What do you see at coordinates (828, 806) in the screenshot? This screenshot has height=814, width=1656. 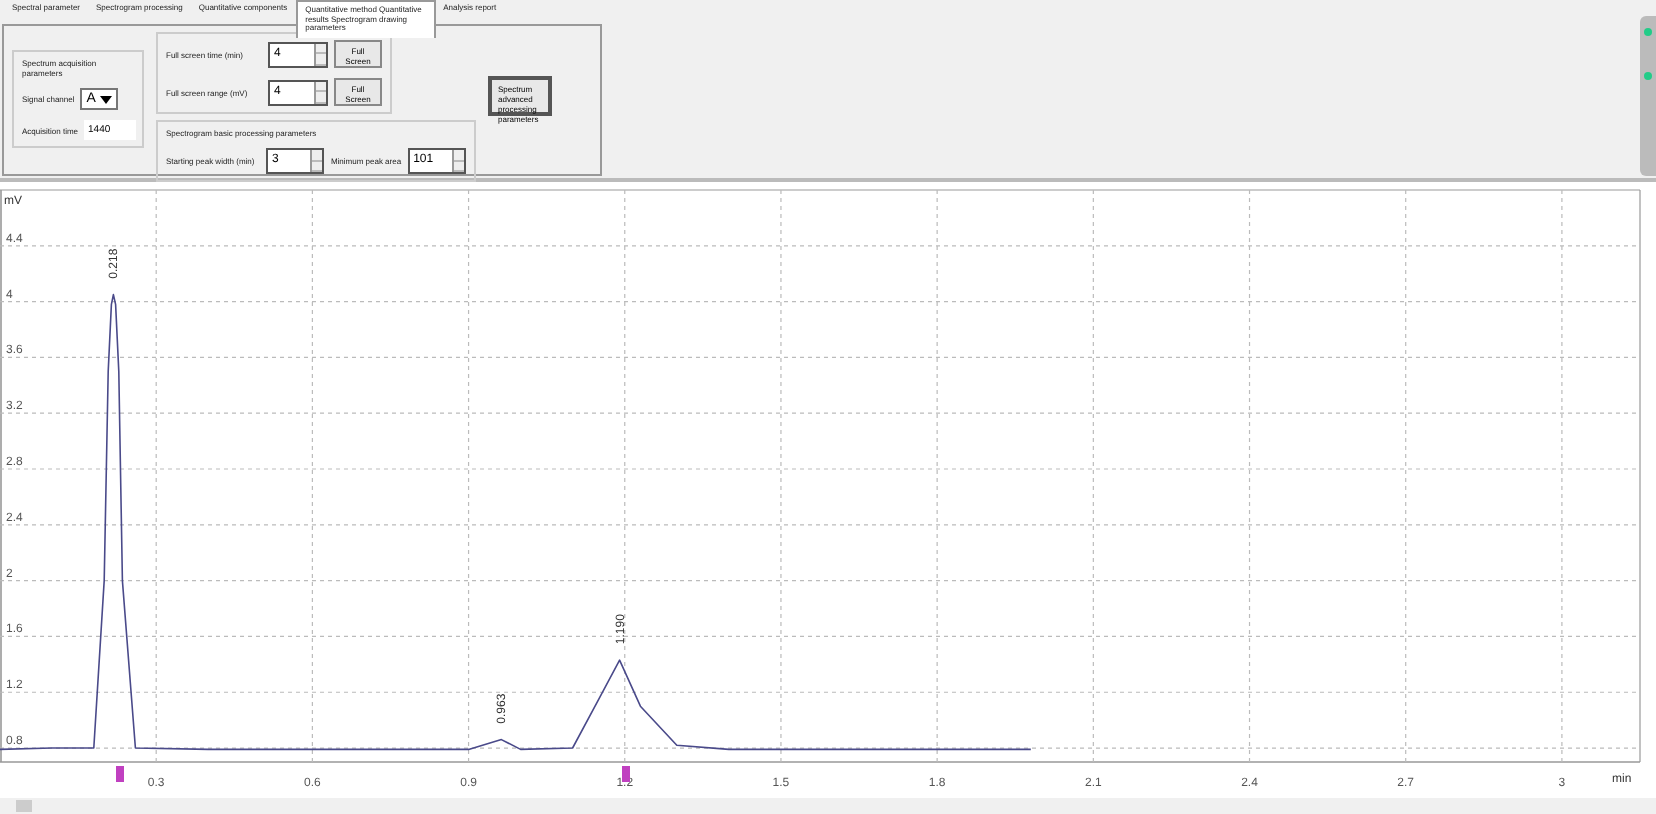 I see `horizontal-scrollbar` at bounding box center [828, 806].